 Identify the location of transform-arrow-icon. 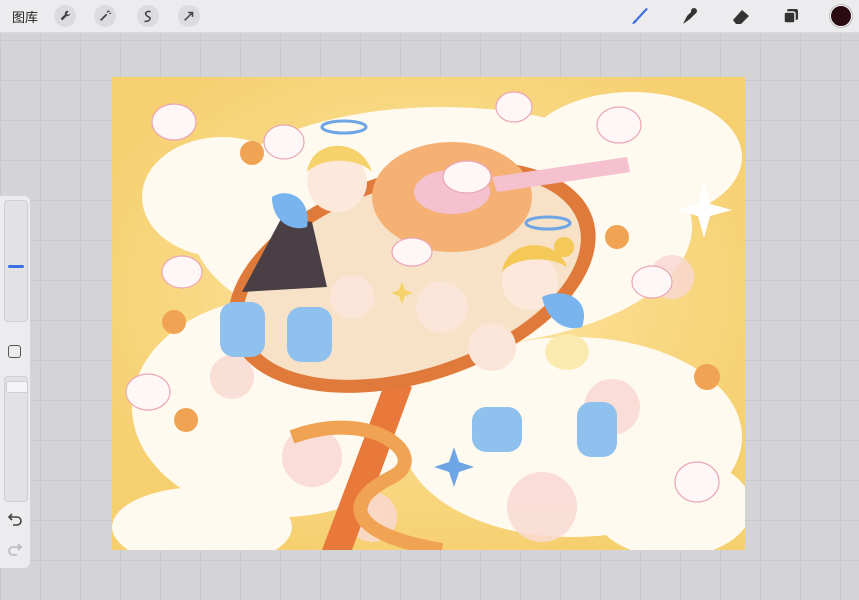
(189, 16).